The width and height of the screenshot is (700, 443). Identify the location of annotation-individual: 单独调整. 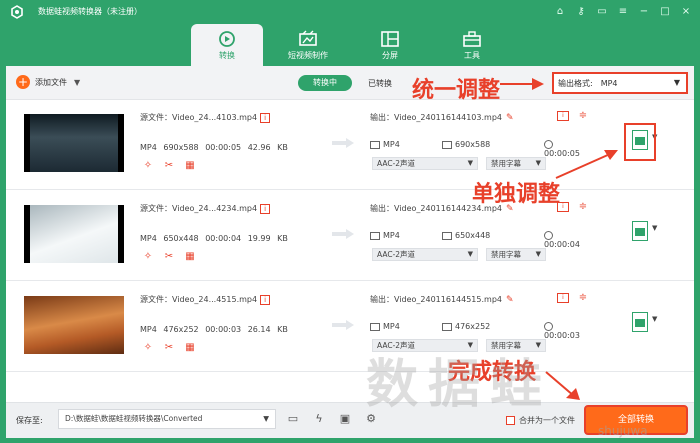
(516, 194).